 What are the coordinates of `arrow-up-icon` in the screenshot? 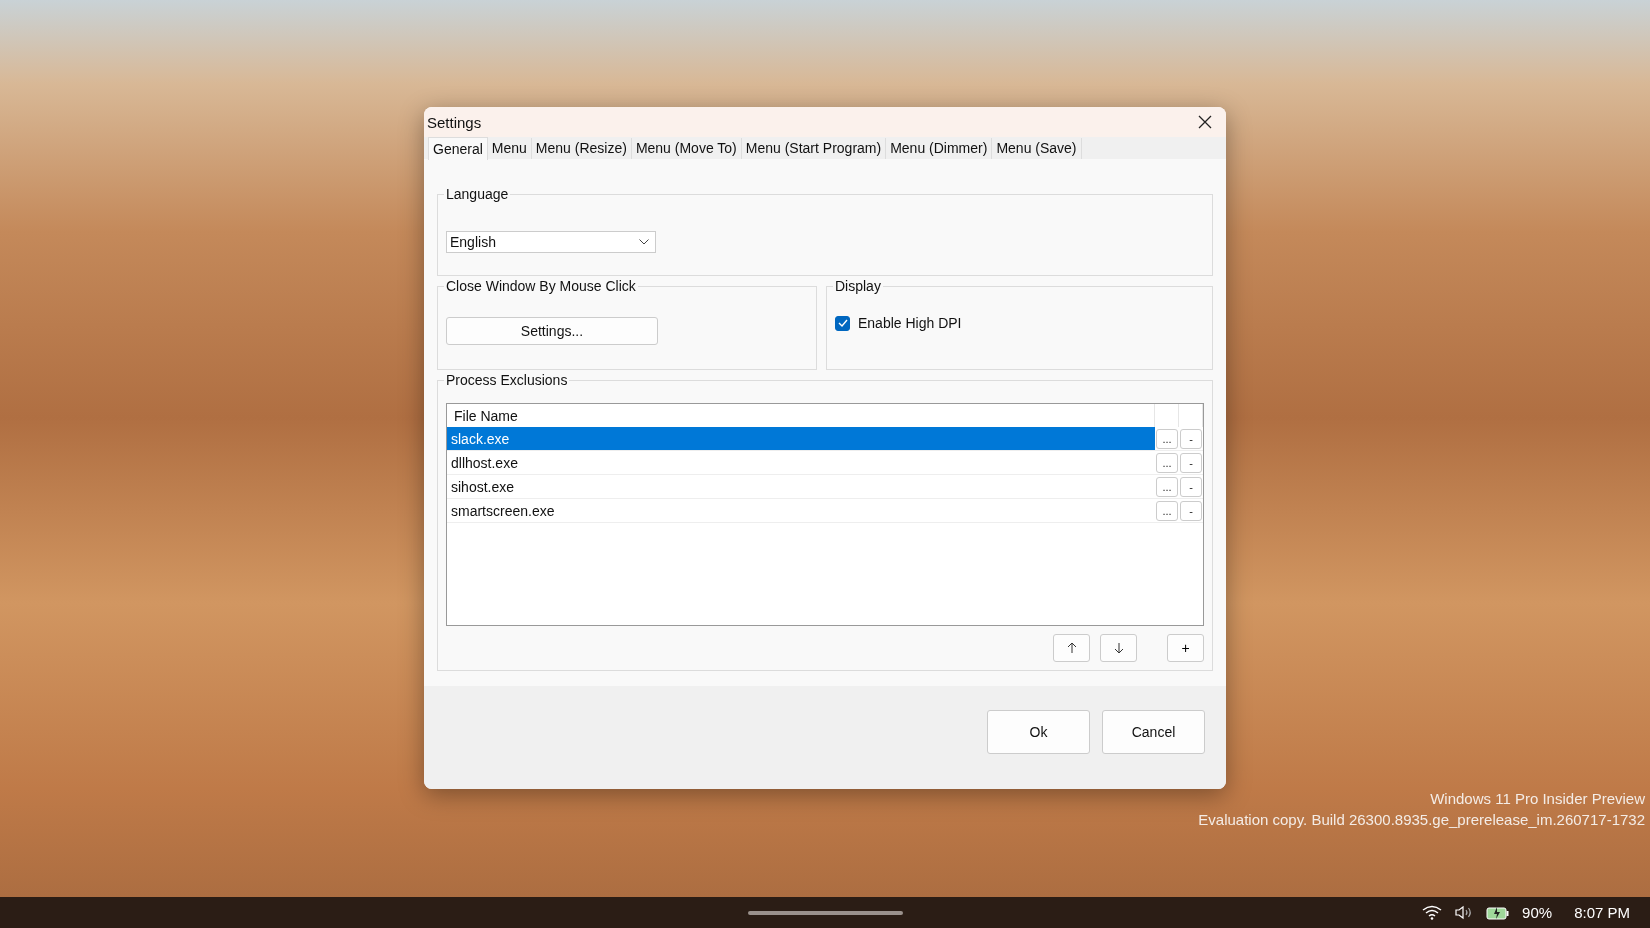 It's located at (1071, 648).